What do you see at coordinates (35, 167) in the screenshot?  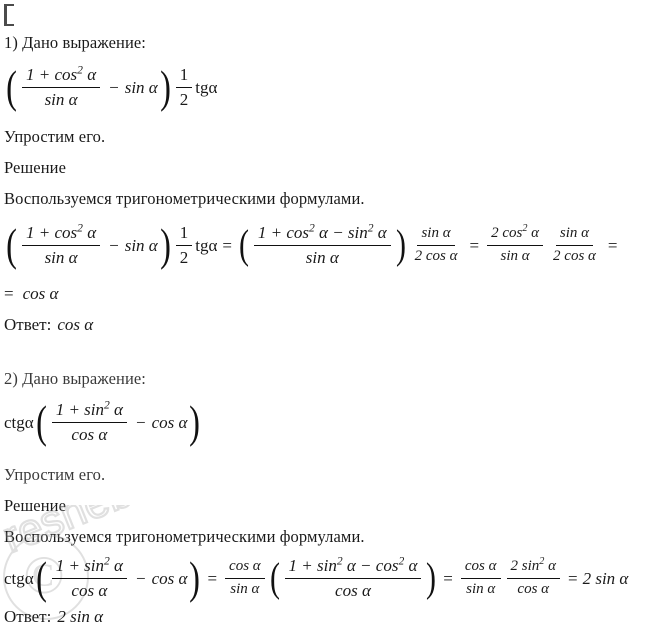 I see `problem-1-solution-label: Решение` at bounding box center [35, 167].